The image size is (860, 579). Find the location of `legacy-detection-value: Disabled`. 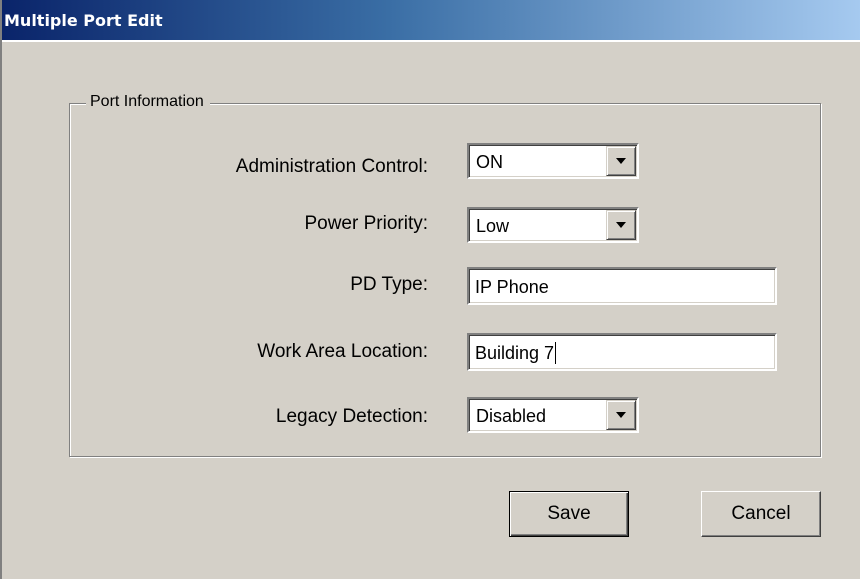

legacy-detection-value: Disabled is located at coordinates (511, 416).